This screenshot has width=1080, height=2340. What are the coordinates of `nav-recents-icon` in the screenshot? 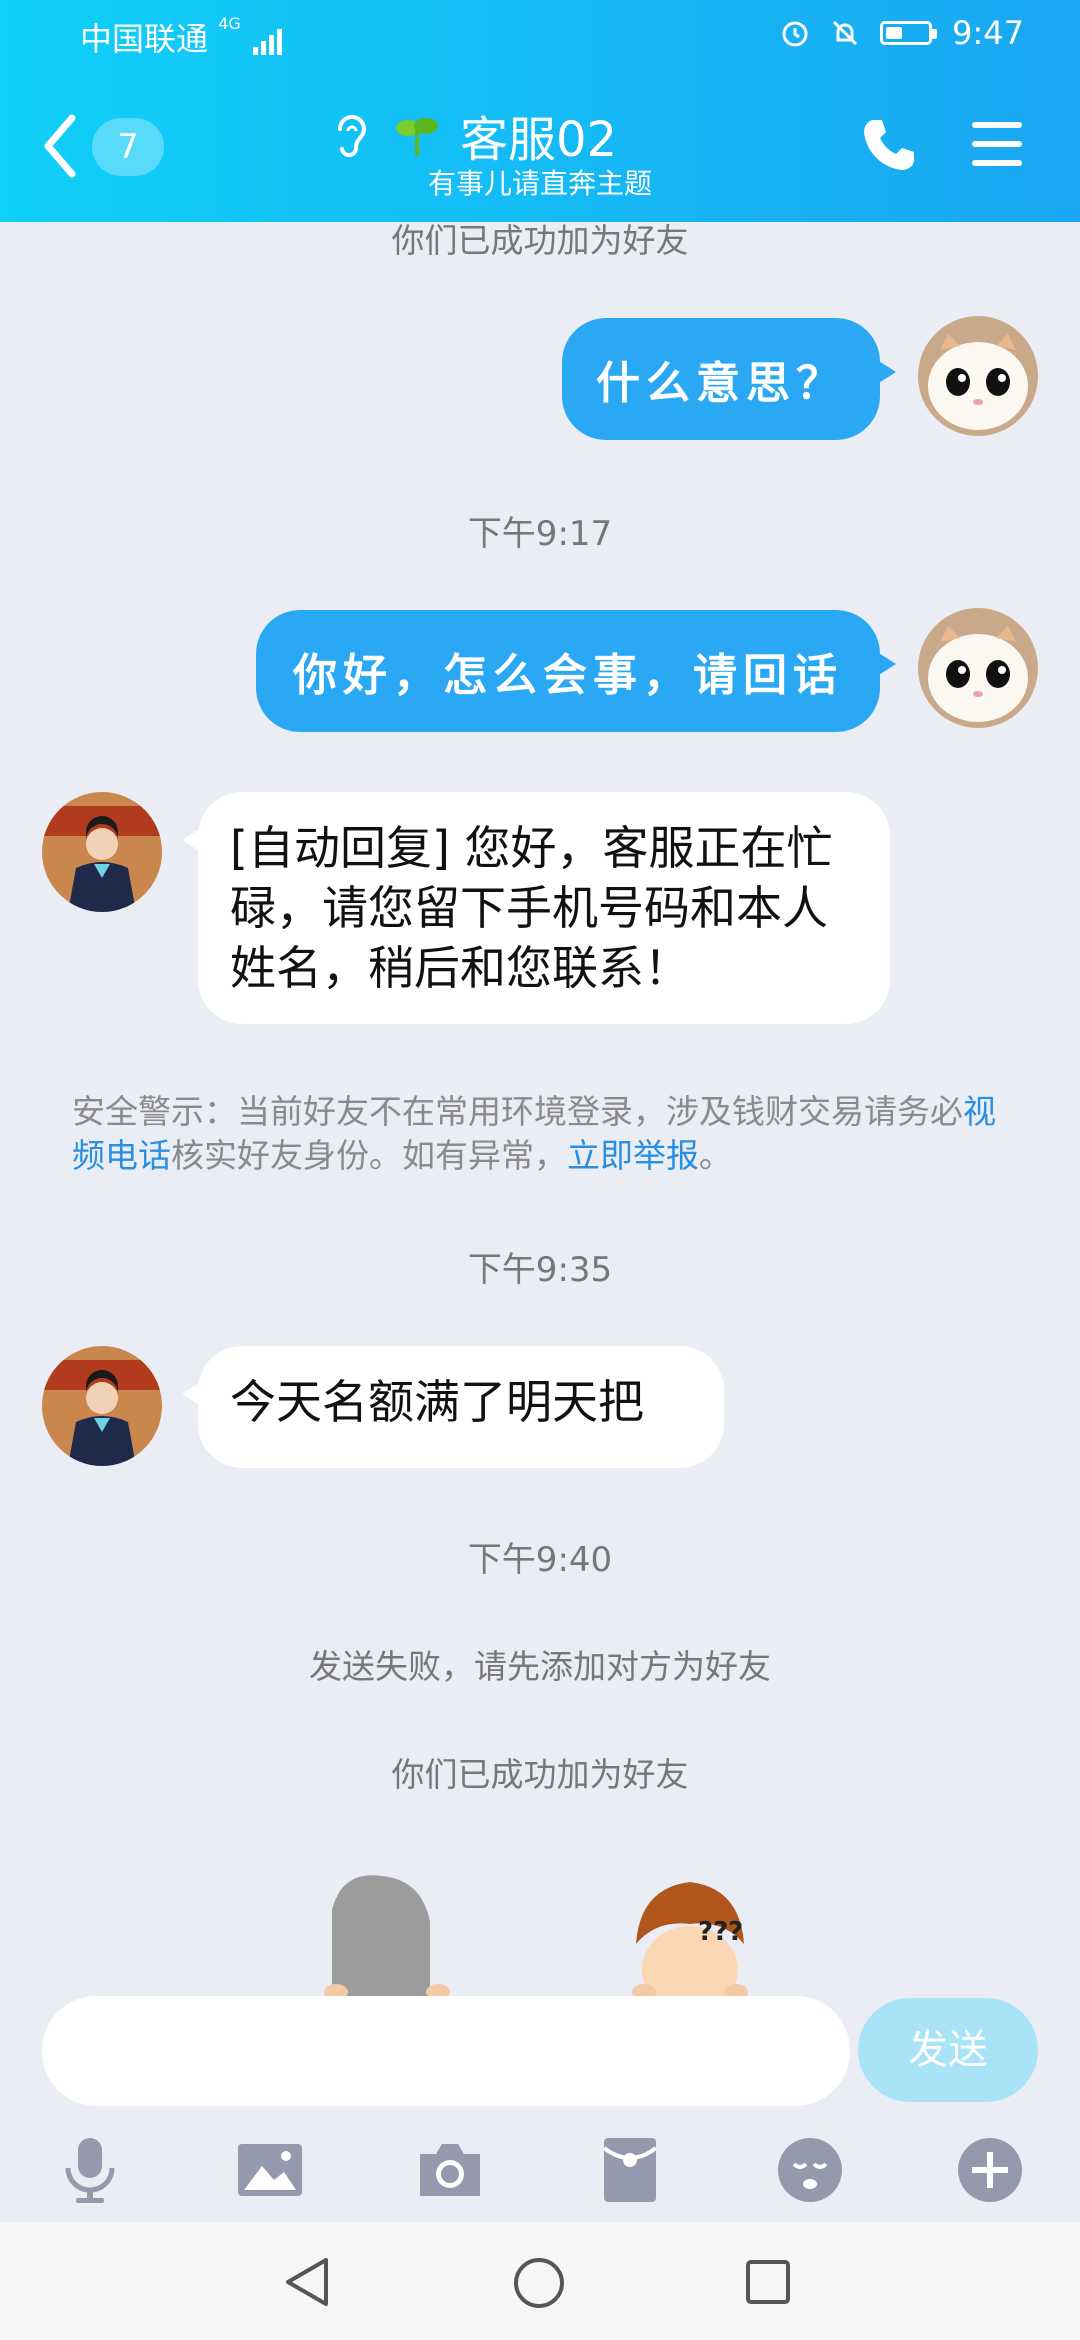 It's located at (768, 2282).